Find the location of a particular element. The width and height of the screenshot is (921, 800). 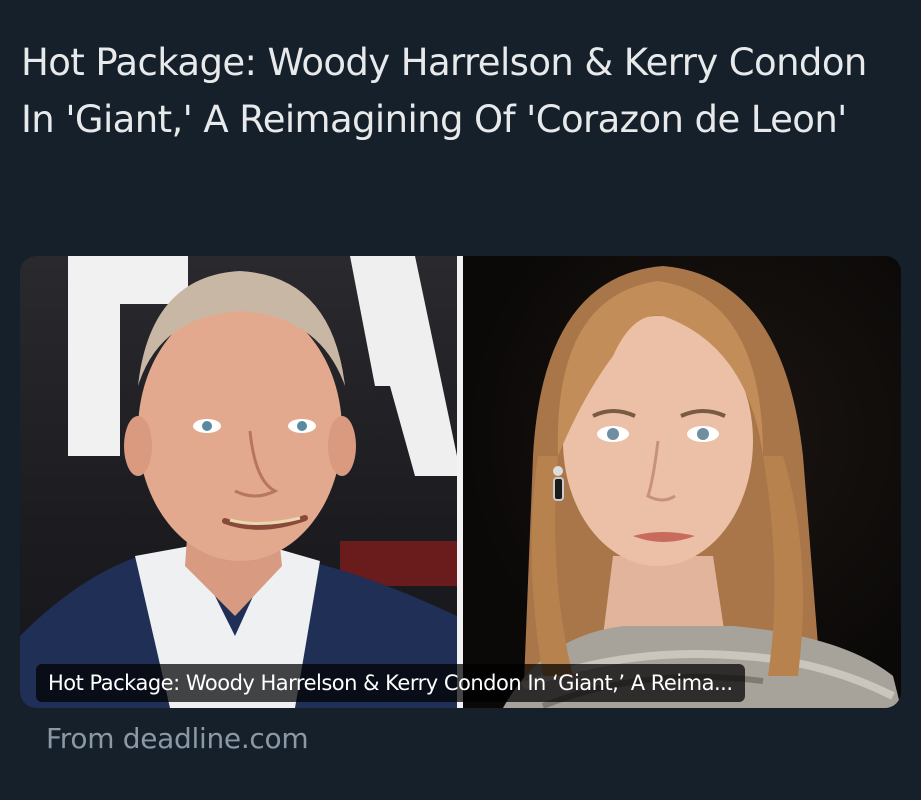

source-link: From deadline.com is located at coordinates (177, 738).